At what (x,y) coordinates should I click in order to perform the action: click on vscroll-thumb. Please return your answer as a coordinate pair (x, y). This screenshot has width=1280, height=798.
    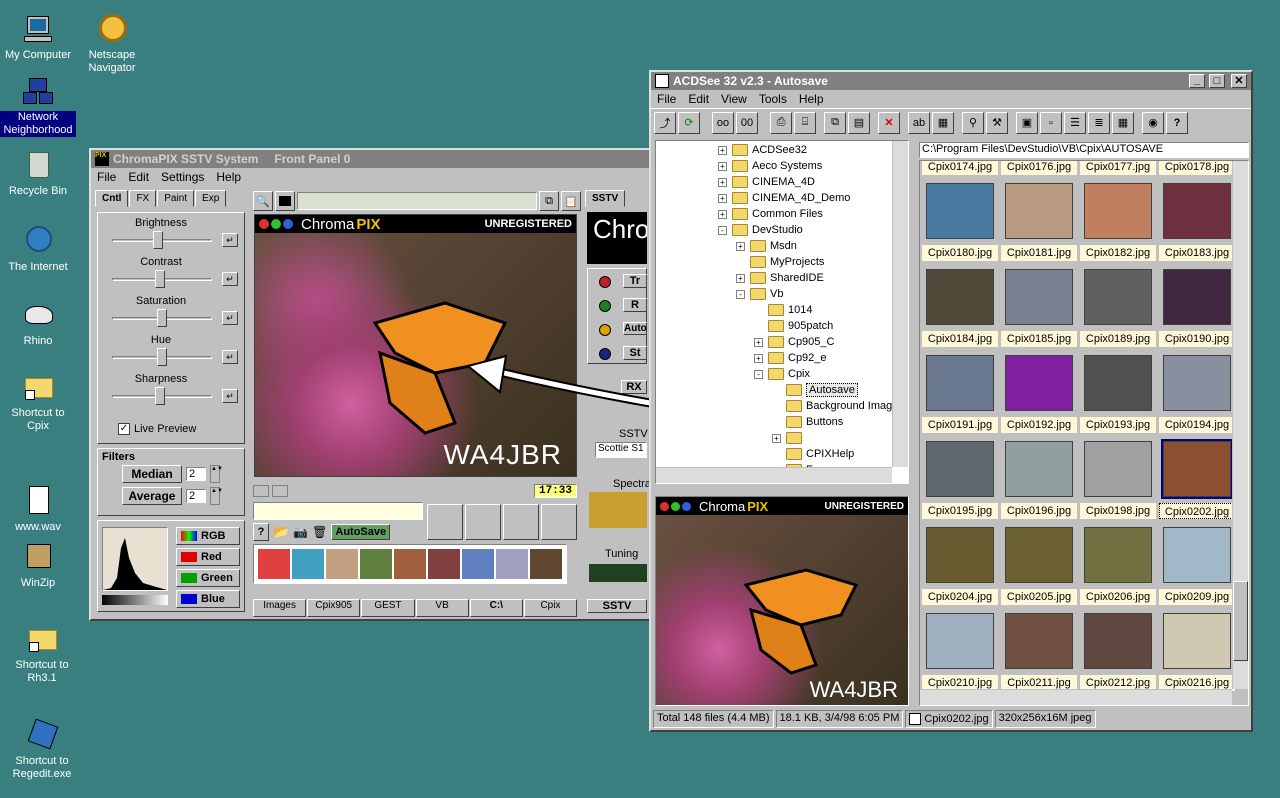
    Looking at the image, I should click on (1240, 621).